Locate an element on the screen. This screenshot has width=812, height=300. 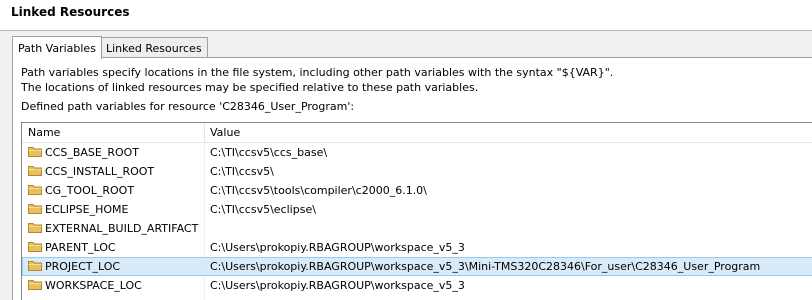
column-header-value: Value is located at coordinates (225, 132).